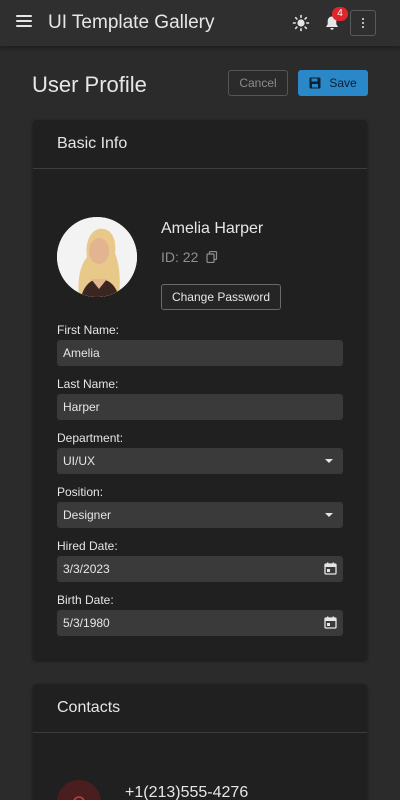 The height and width of the screenshot is (800, 400). I want to click on hired-date-field: 3/3/2023, so click(200, 569).